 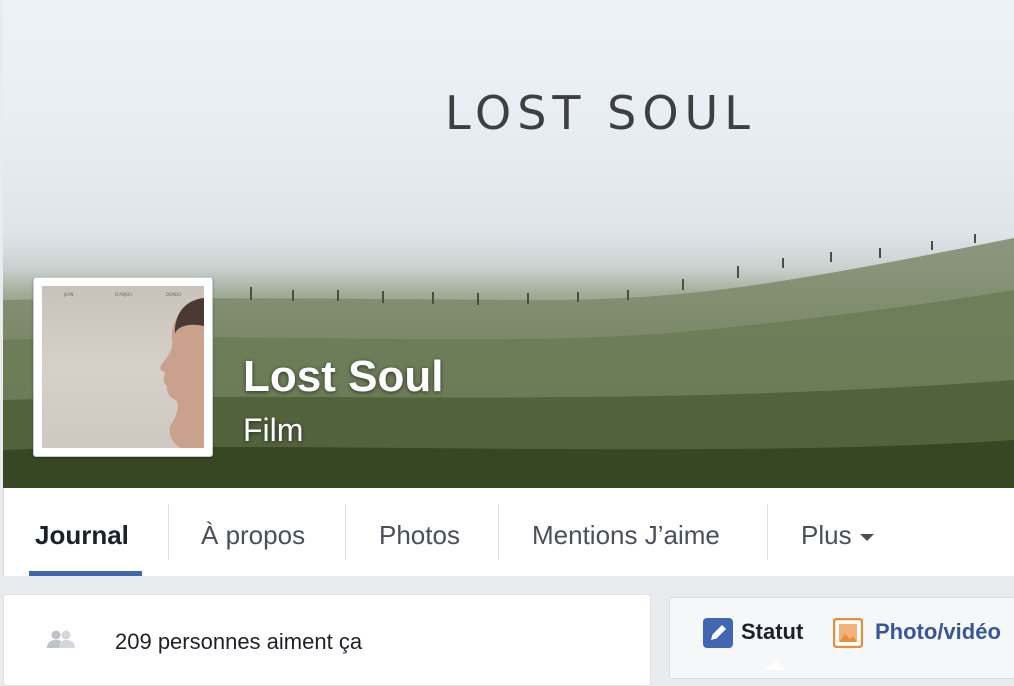 I want to click on active-tab-indicator, so click(x=85, y=573).